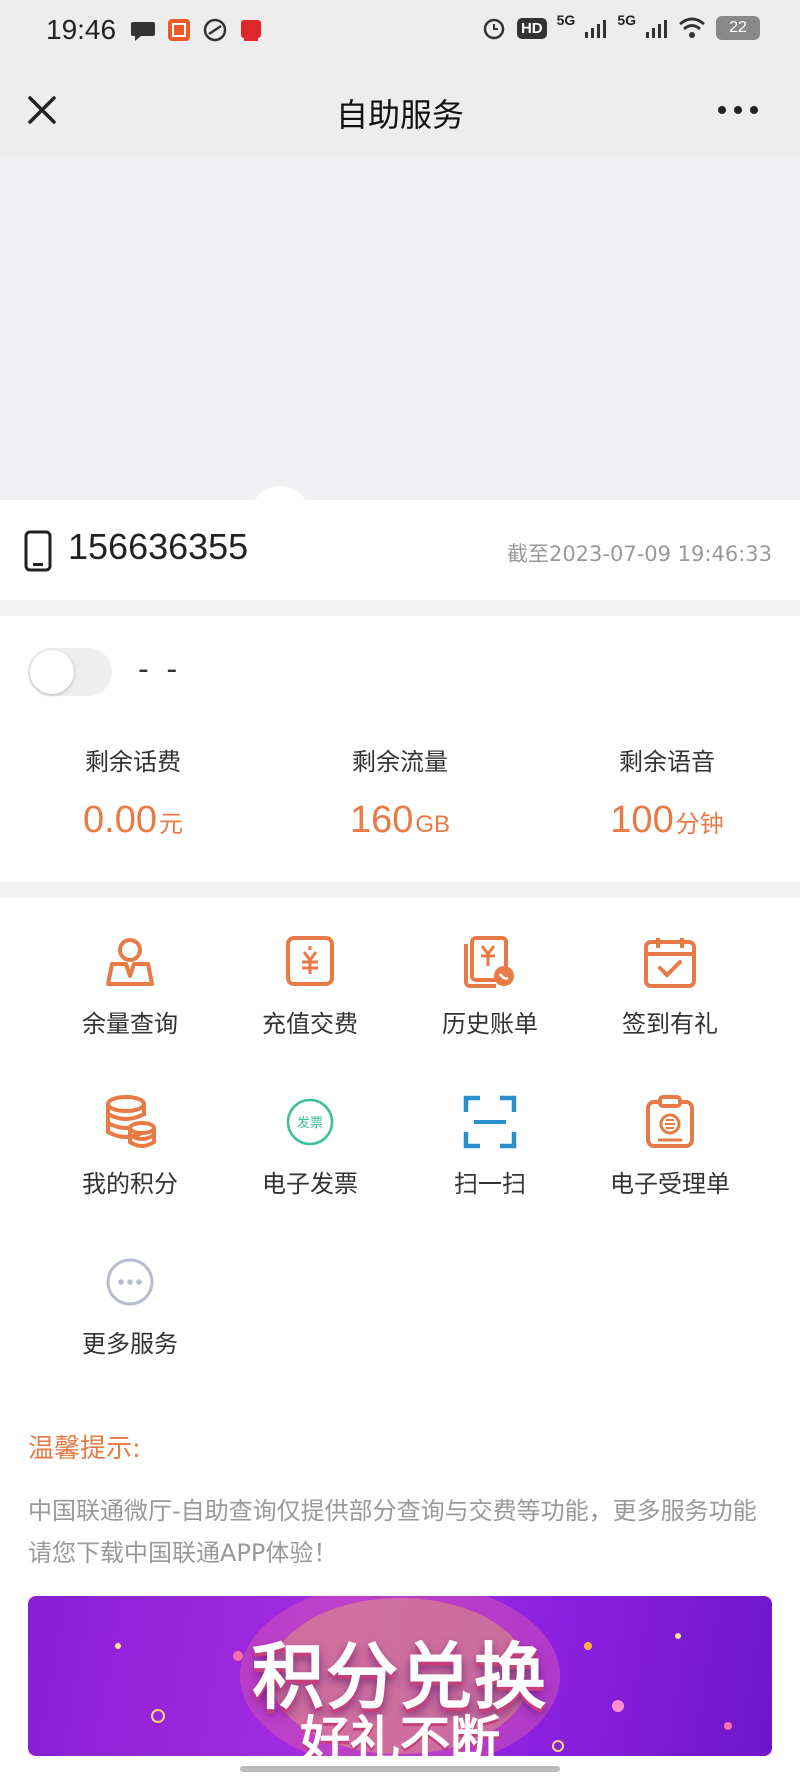 Image resolution: width=800 pixels, height=1777 pixels. I want to click on service-balance-query: 余量查询, so click(130, 986).